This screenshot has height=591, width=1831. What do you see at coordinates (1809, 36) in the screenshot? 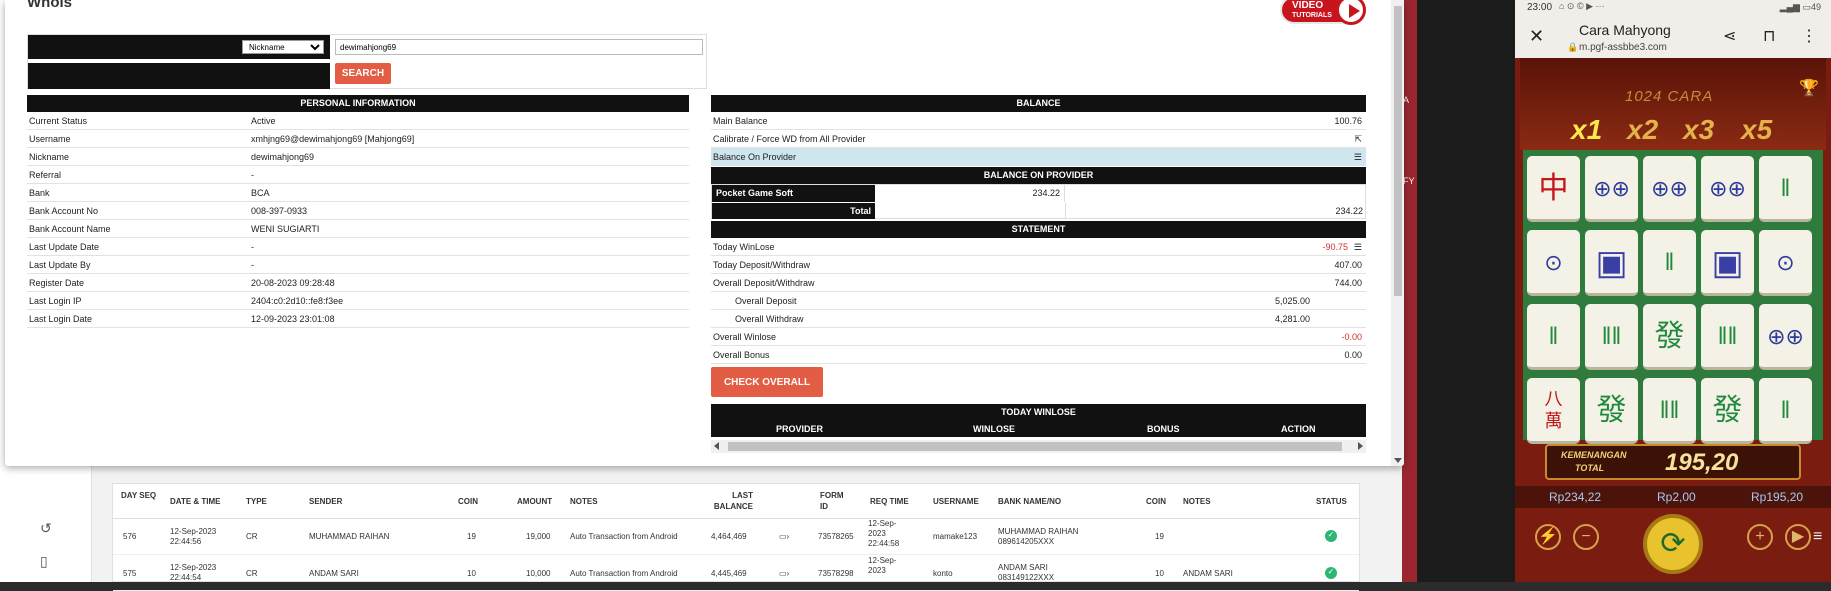
I see `more-icon: ⋮` at bounding box center [1809, 36].